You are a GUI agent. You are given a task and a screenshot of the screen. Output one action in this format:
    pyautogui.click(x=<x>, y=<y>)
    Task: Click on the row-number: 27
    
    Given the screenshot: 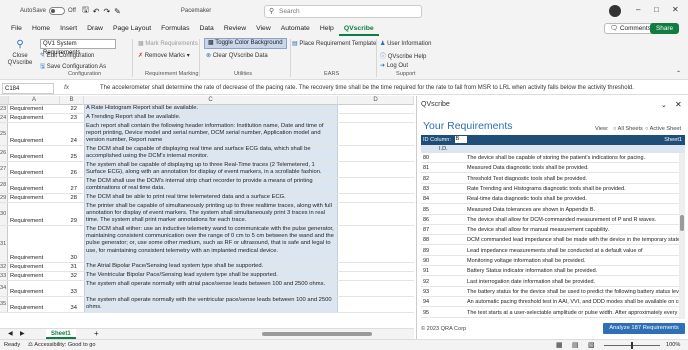 What is the action you would take?
    pyautogui.click(x=4, y=169)
    